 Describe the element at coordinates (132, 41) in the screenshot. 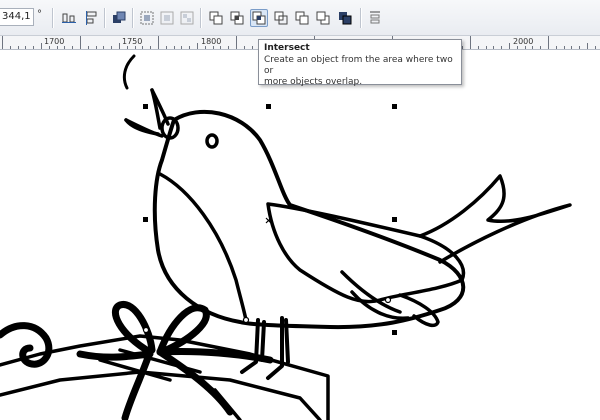

I see `ruler-label: 1750` at that location.